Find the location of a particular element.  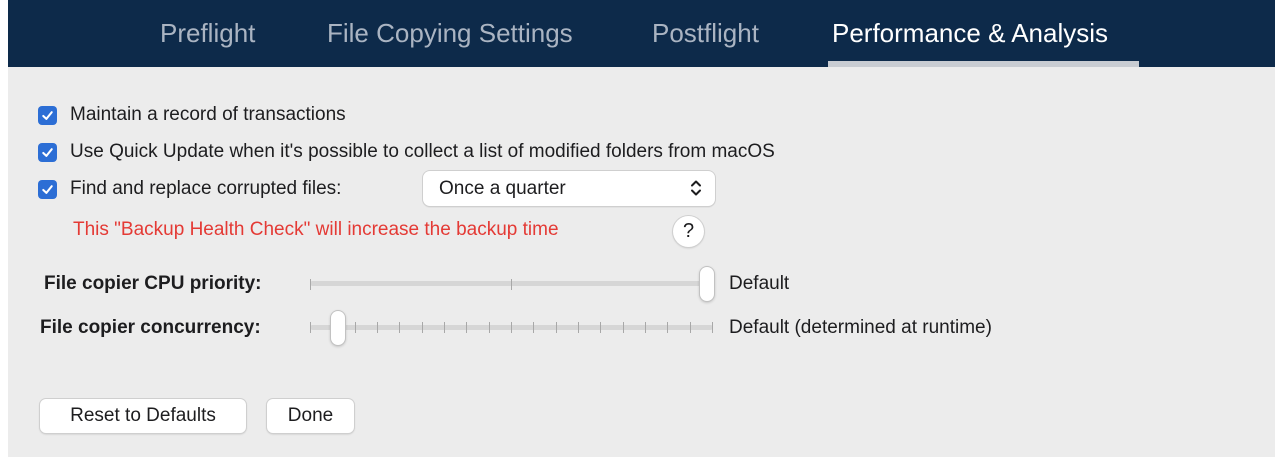

concurrency-value: Default (determined at runtime) is located at coordinates (860, 327).